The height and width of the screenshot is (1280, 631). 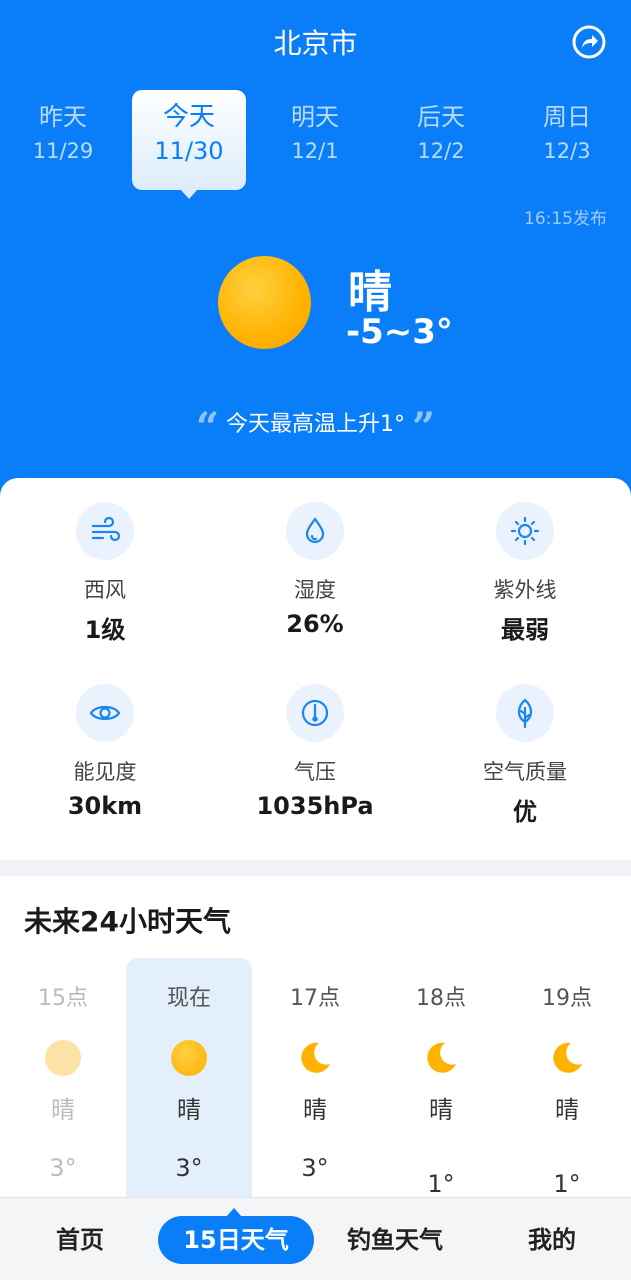 I want to click on day-name: 后天, so click(x=441, y=117).